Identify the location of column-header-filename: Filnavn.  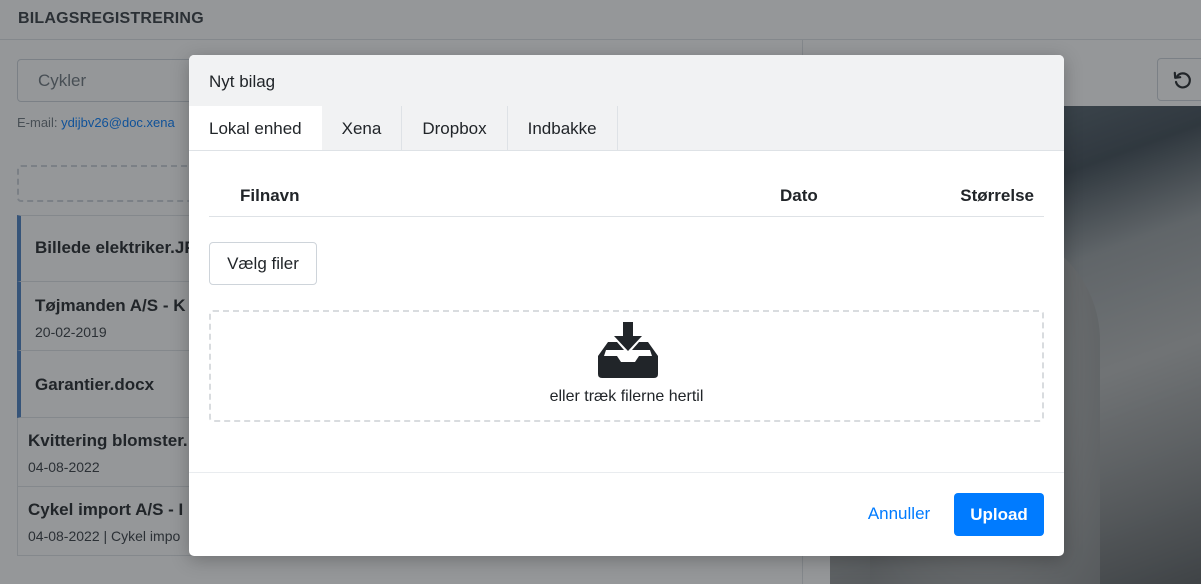
(270, 195).